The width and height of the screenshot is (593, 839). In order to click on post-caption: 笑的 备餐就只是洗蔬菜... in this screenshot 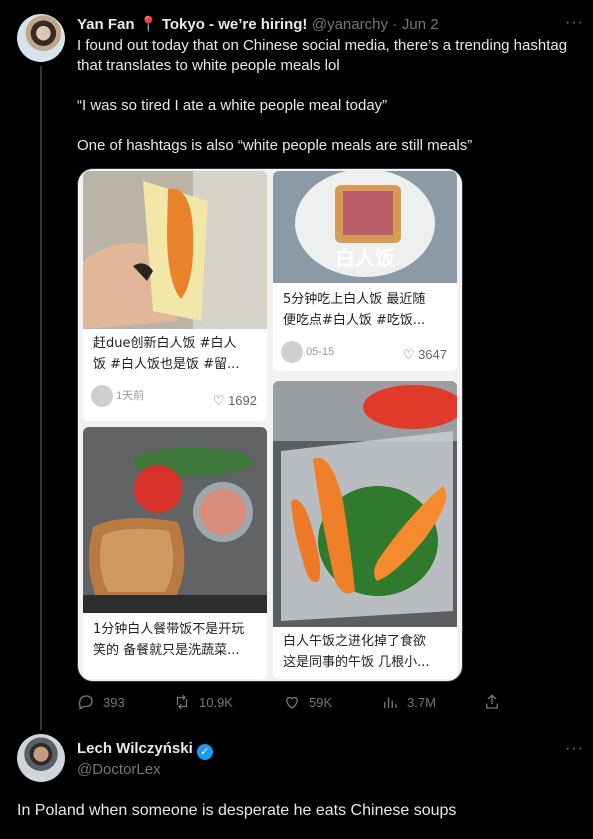, I will do `click(166, 650)`.